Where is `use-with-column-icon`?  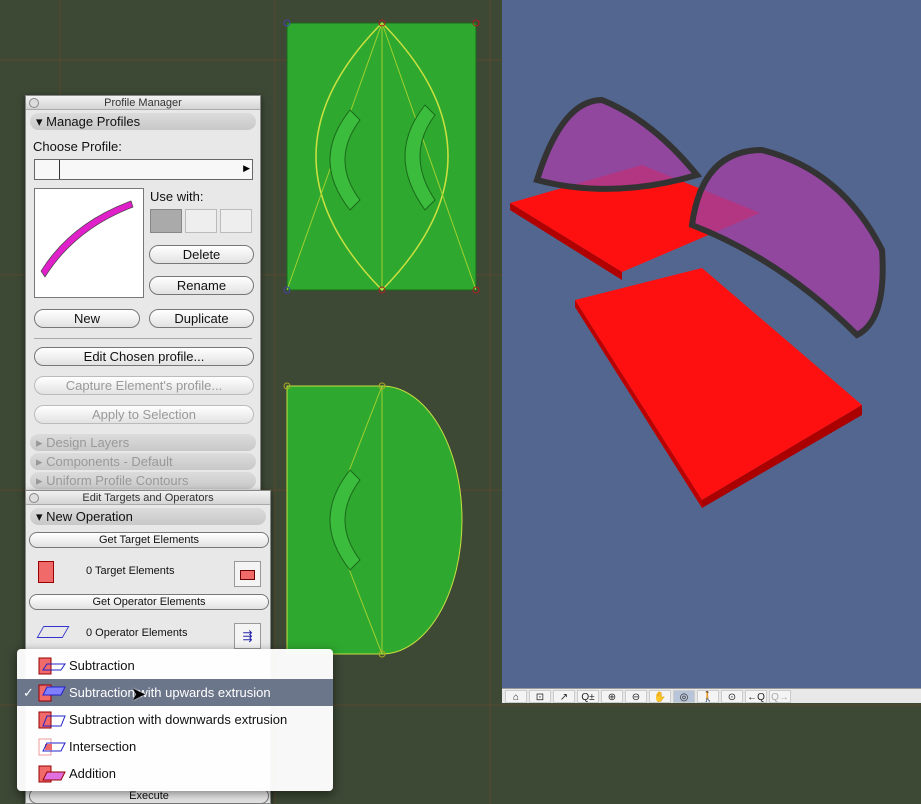
use-with-column-icon is located at coordinates (236, 221).